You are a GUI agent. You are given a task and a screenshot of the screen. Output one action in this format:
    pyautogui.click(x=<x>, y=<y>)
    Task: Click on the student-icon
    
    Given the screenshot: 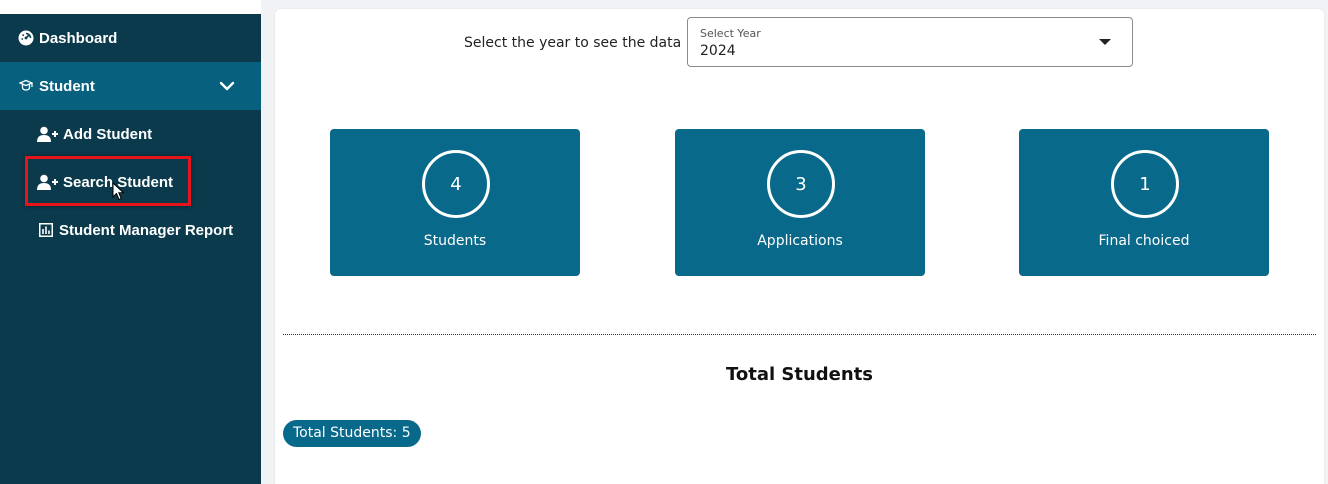 What is the action you would take?
    pyautogui.click(x=26, y=86)
    